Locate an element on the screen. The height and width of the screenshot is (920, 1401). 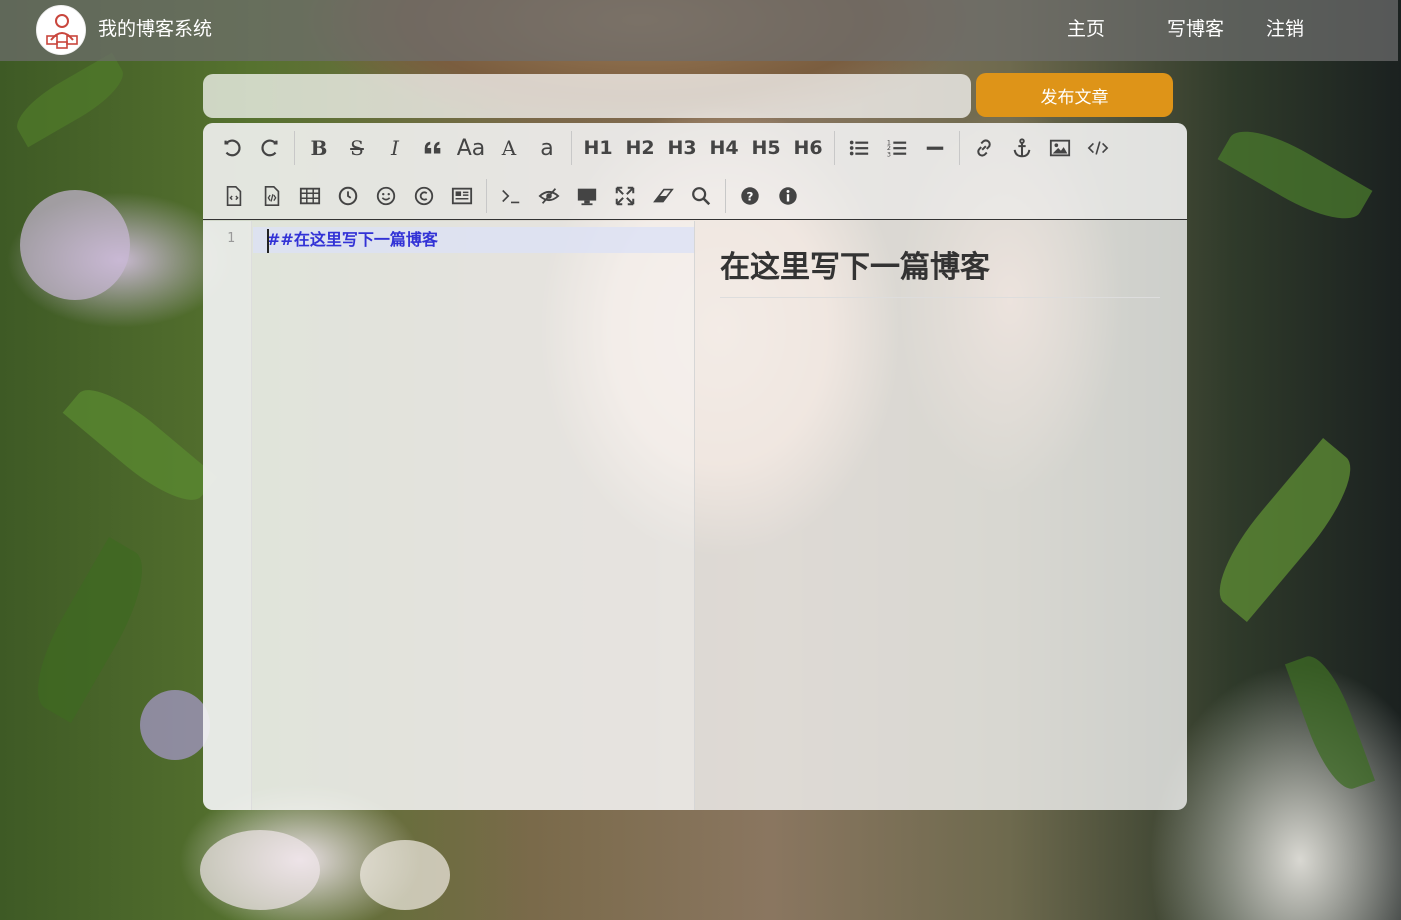
nav-link-write: 写博客 is located at coordinates (1195, 29).